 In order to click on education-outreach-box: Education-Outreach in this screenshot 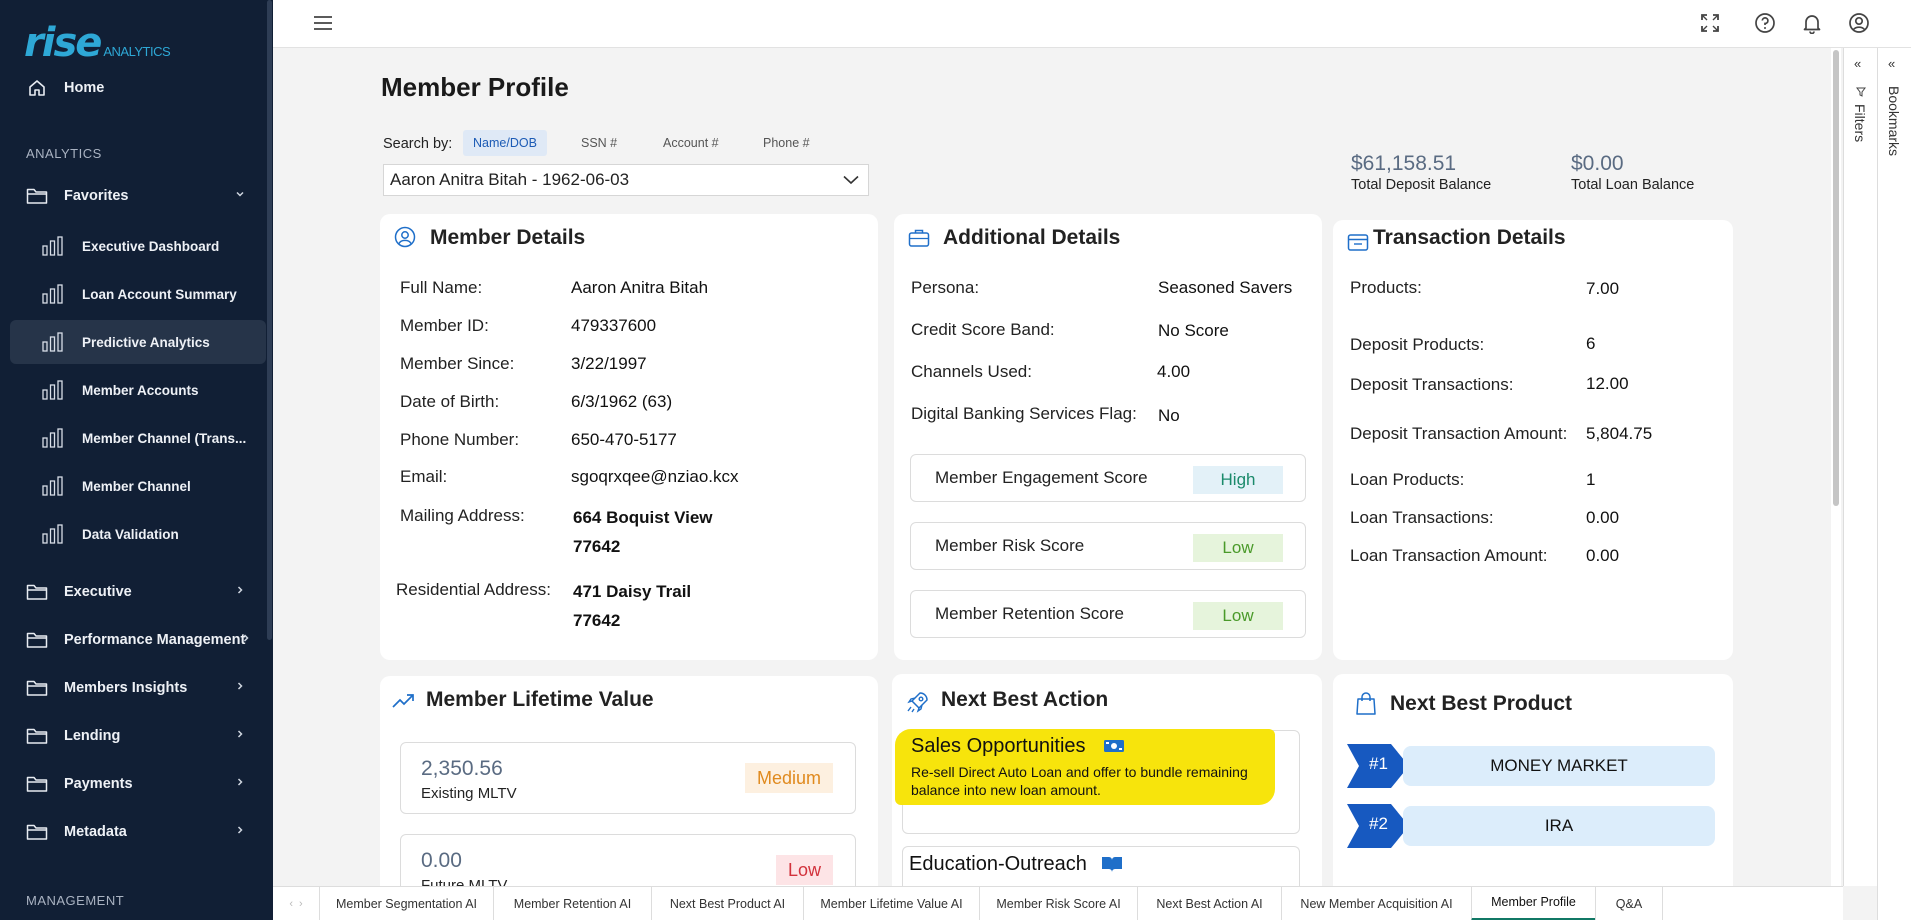, I will do `click(1101, 866)`.